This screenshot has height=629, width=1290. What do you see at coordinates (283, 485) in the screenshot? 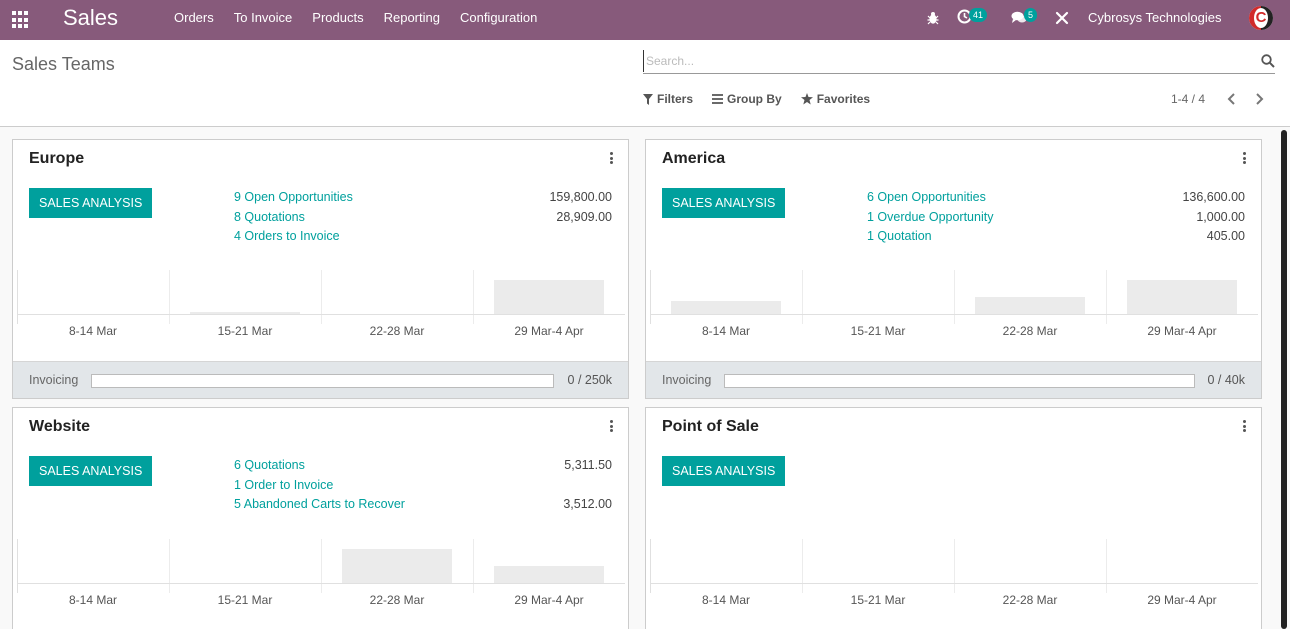
I see `order-to-invoice-link: 1 Order to Invoice` at bounding box center [283, 485].